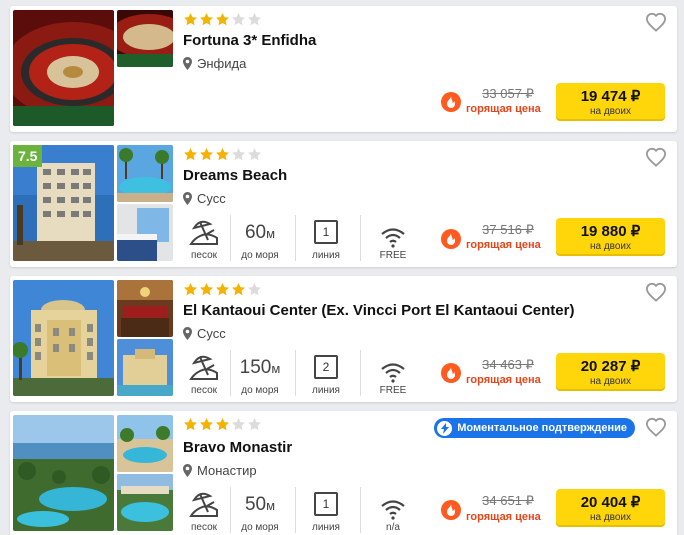  Describe the element at coordinates (326, 255) in the screenshot. I see `beach-line-label: линия` at that location.